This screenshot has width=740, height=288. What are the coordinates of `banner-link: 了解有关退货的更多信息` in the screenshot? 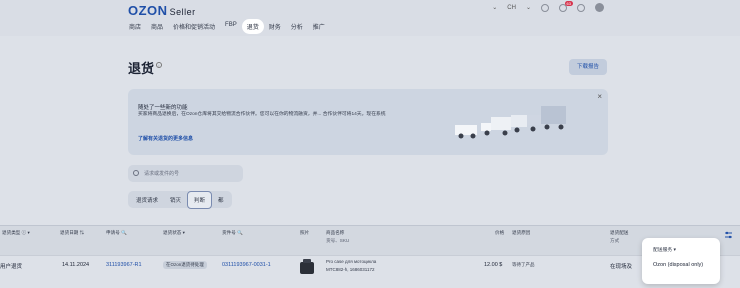 It's located at (165, 138).